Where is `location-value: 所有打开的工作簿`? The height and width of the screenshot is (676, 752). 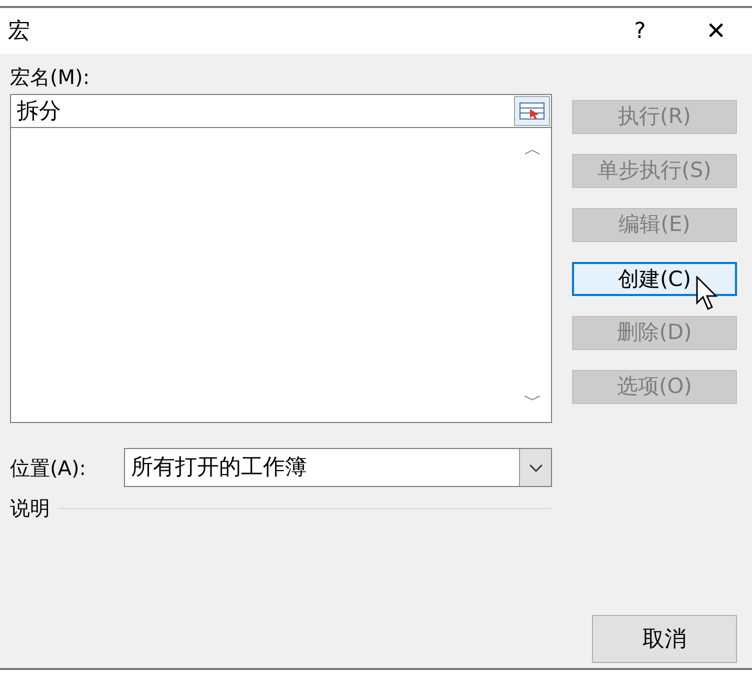
location-value: 所有打开的工作簿 is located at coordinates (219, 468).